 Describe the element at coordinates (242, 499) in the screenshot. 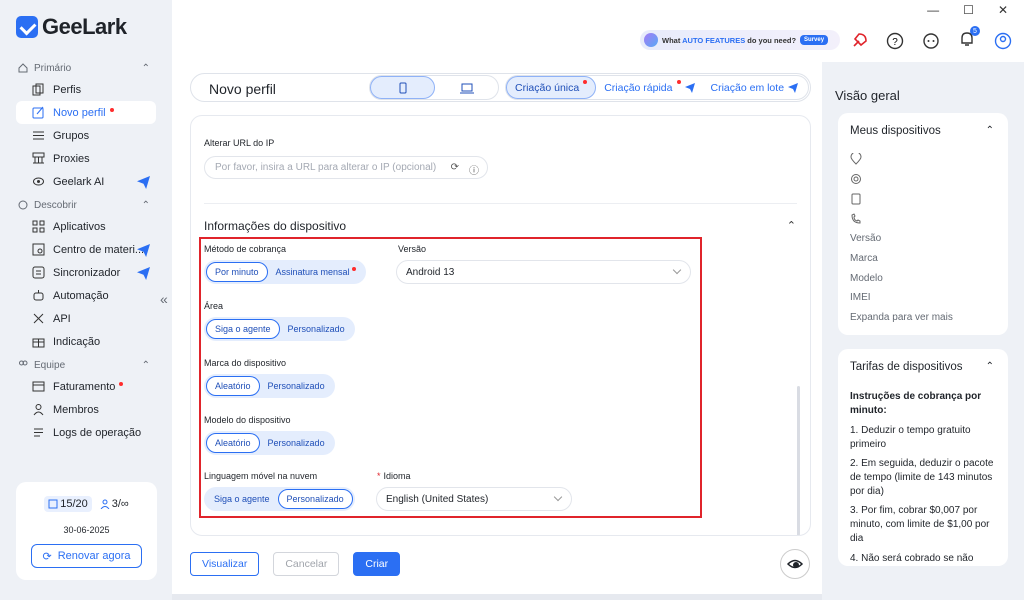

I see `cloud-lang-follow-agent: Siga o agente` at that location.